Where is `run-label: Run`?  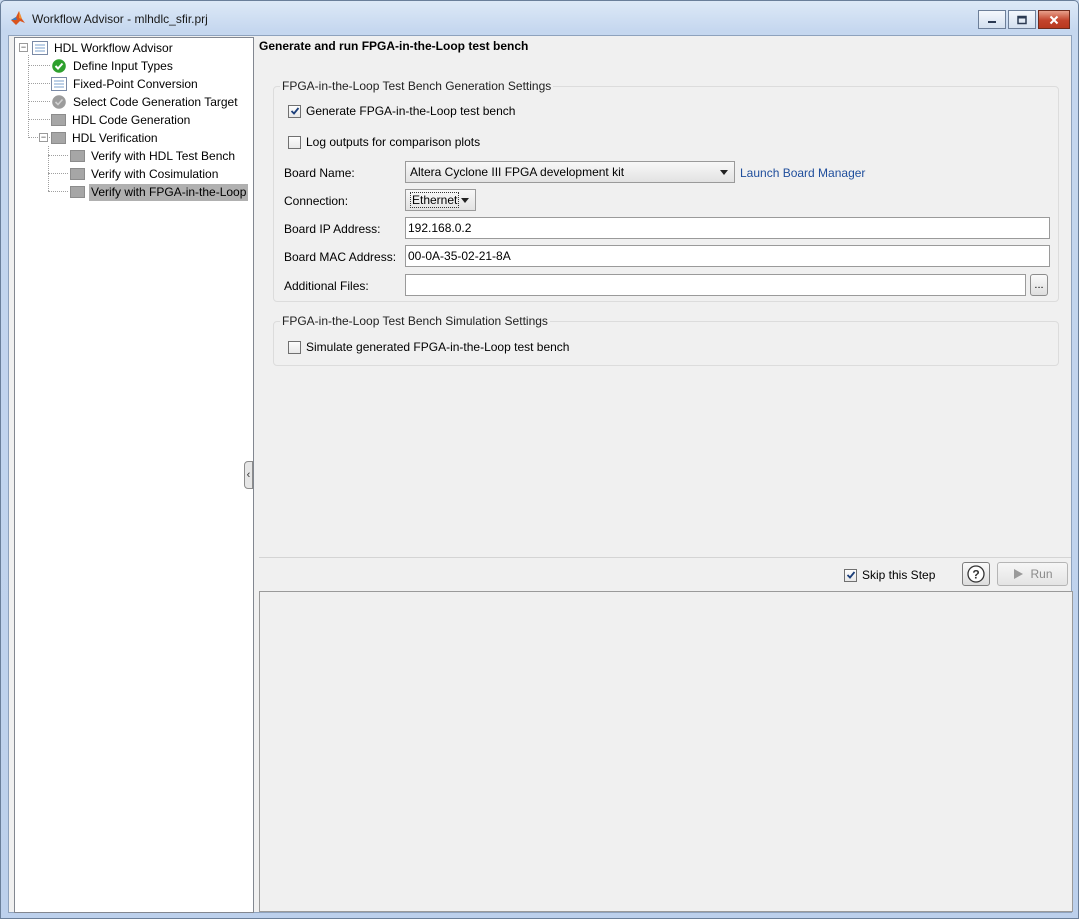 run-label: Run is located at coordinates (1041, 574).